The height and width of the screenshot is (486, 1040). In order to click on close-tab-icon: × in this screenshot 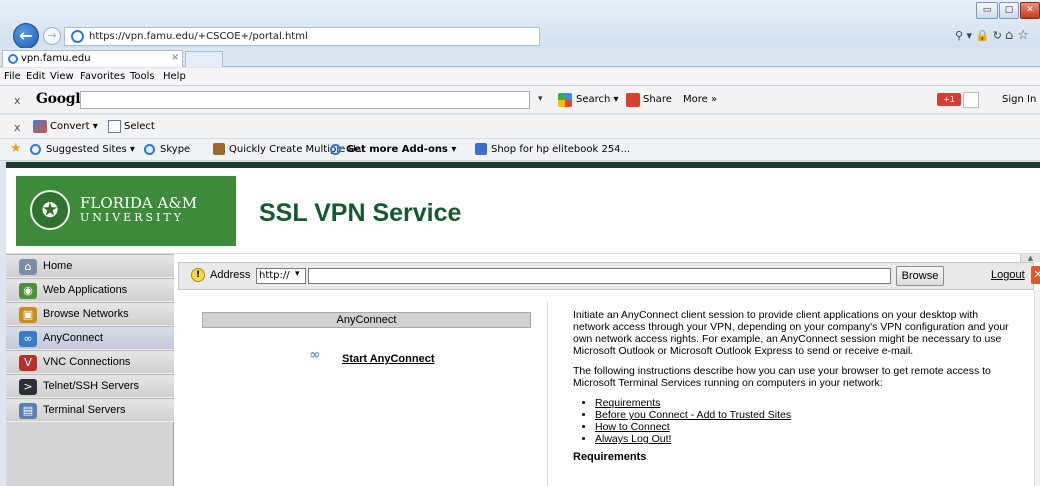, I will do `click(175, 57)`.